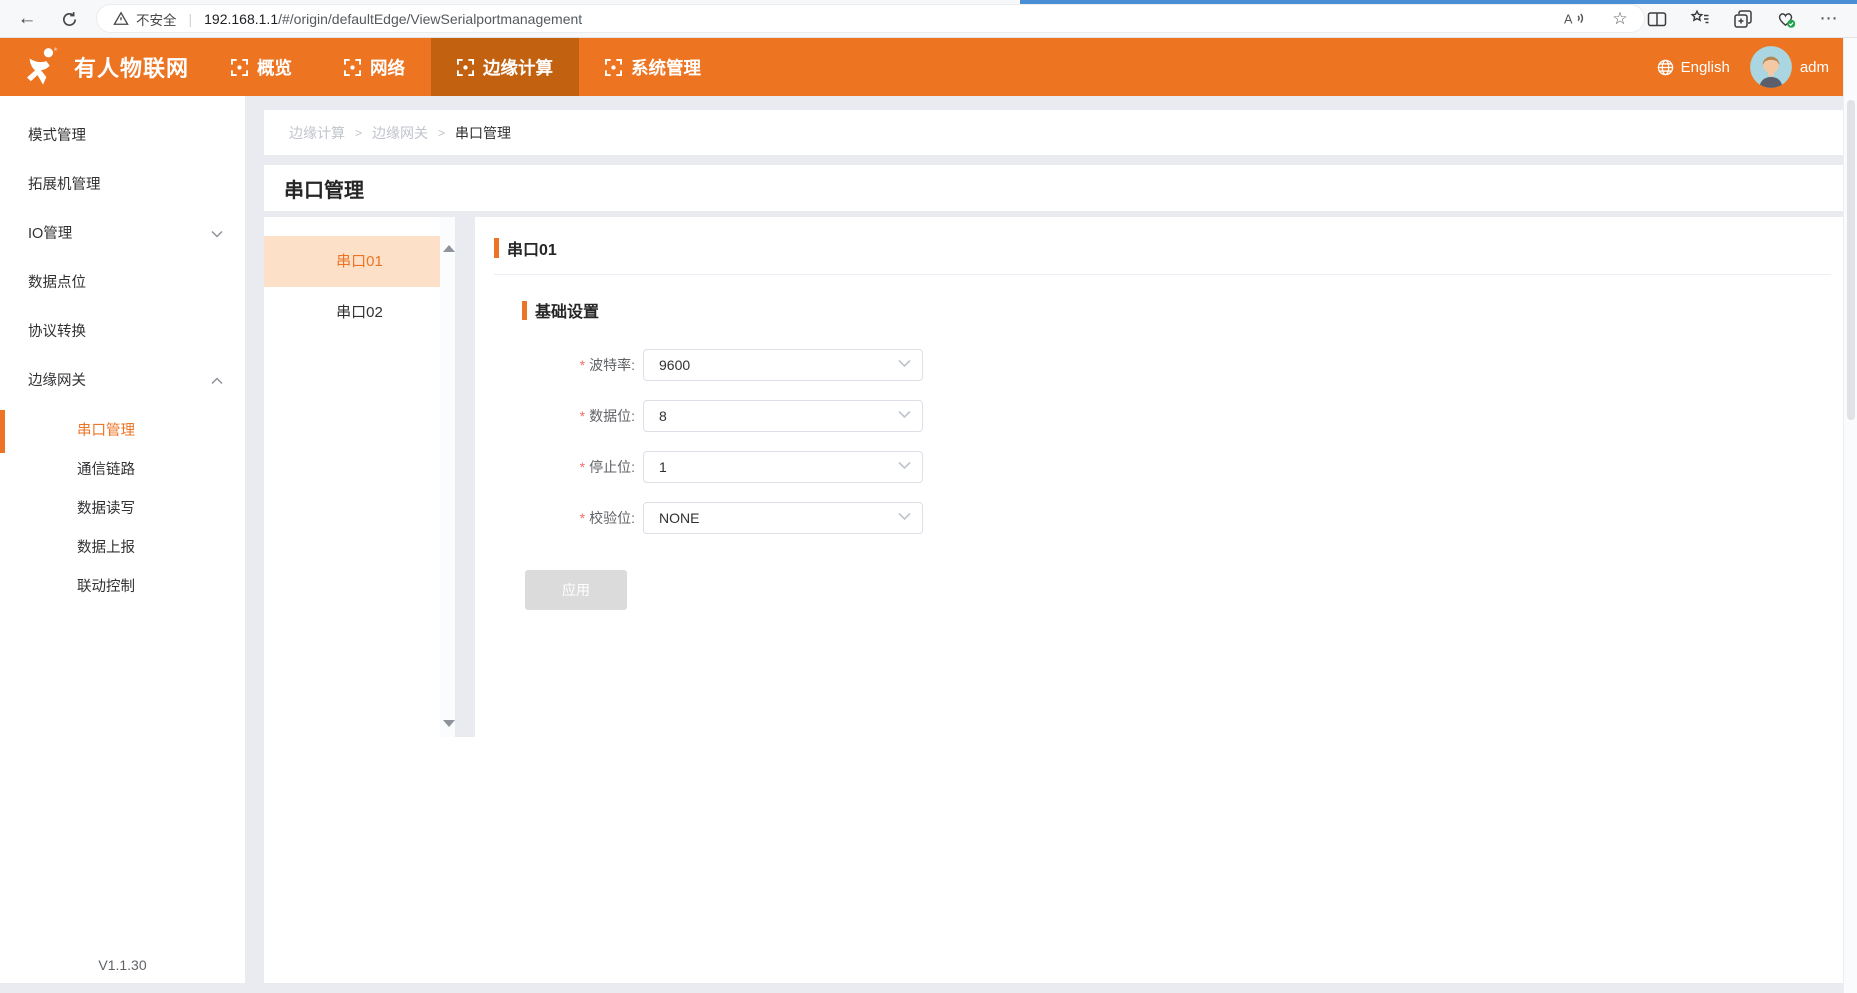  I want to click on breadcrumb-edge-computing: 边缘计算, so click(317, 133).